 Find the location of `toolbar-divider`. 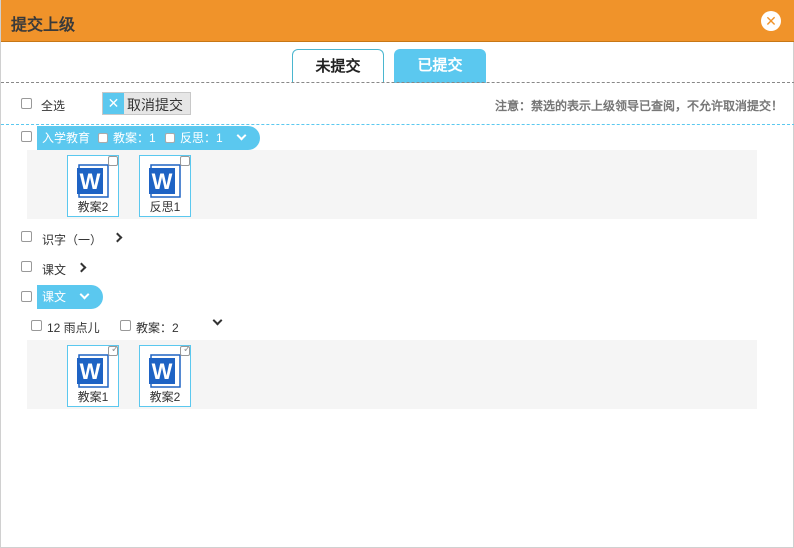

toolbar-divider is located at coordinates (397, 124).